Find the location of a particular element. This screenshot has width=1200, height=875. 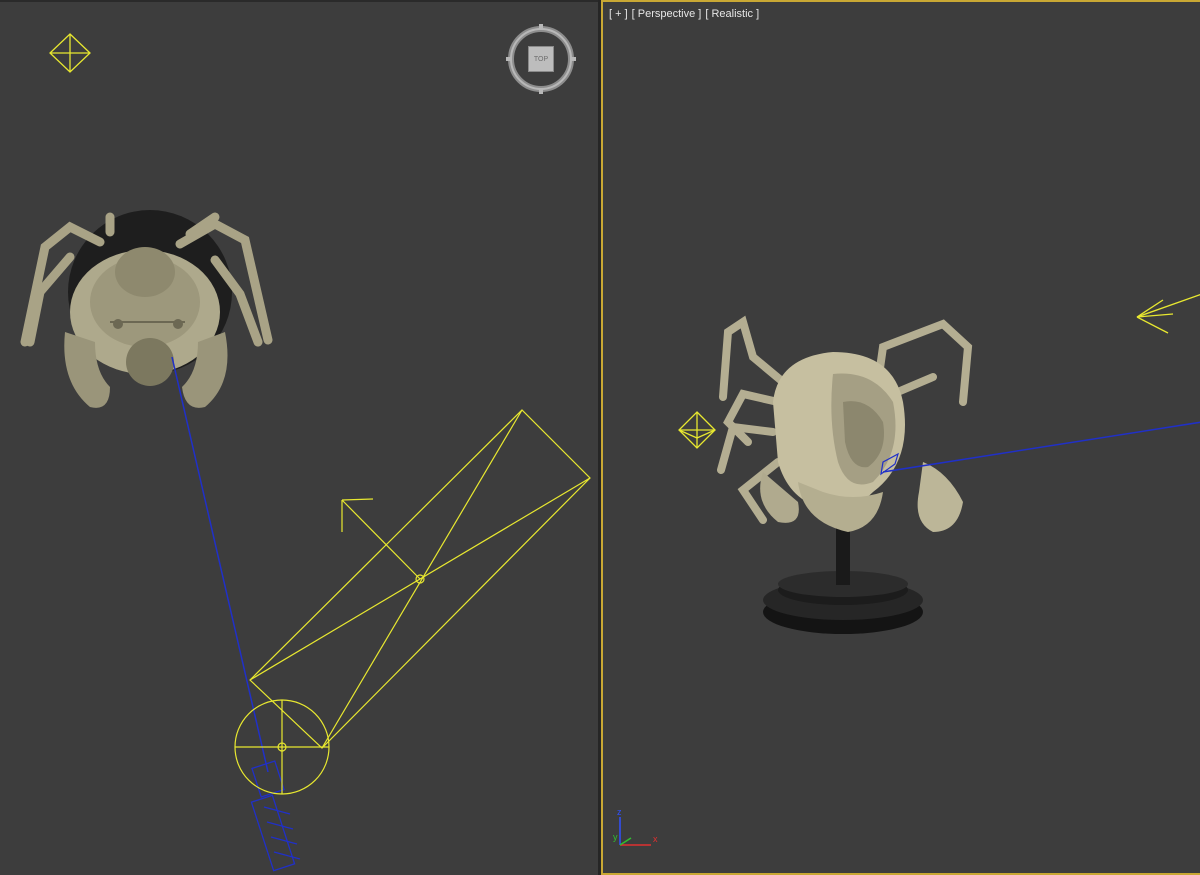

axis-tripod is located at coordinates (635, 831).